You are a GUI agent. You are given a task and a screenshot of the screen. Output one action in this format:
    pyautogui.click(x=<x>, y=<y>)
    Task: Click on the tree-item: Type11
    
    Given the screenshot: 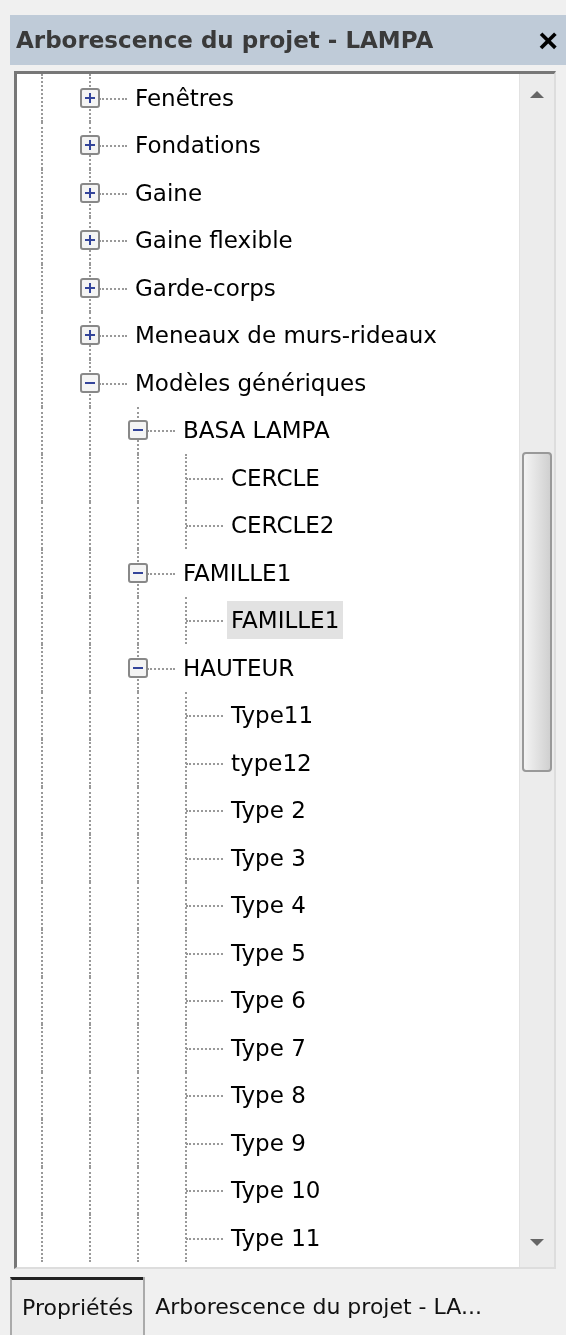 What is the action you would take?
    pyautogui.click(x=272, y=715)
    